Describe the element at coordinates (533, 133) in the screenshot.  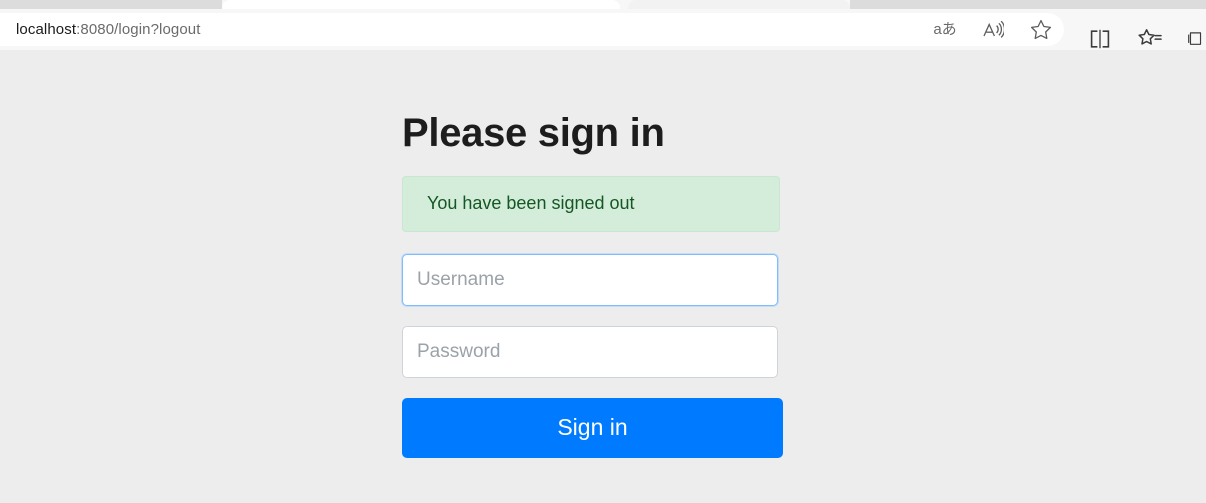
I see `page-title: Please sign in` at that location.